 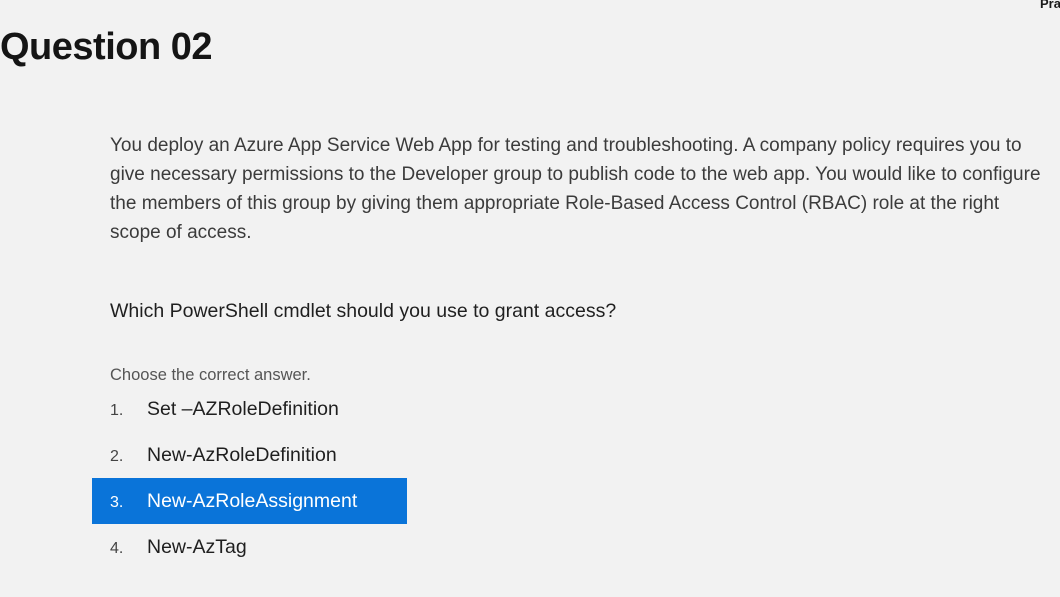 What do you see at coordinates (117, 410) in the screenshot?
I see `answer-option-number: 1.` at bounding box center [117, 410].